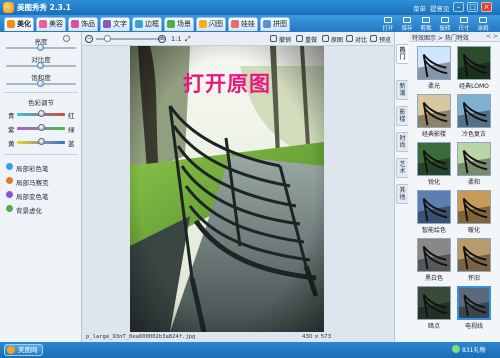 Image resolution: width=500 pixels, height=358 pixels. What do you see at coordinates (107, 24) in the screenshot?
I see `text-icon` at bounding box center [107, 24].